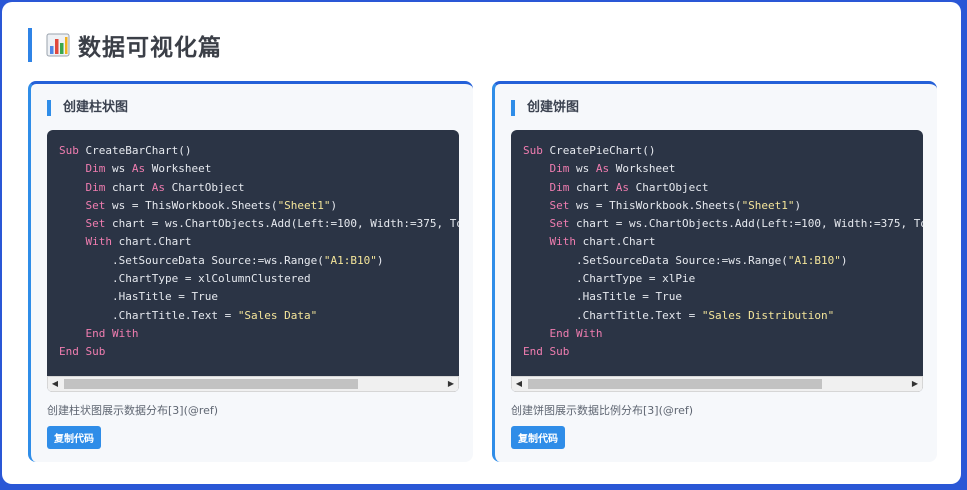  What do you see at coordinates (185, 279) in the screenshot?
I see `code-token: .ChartType = xlColumnClustered` at bounding box center [185, 279].